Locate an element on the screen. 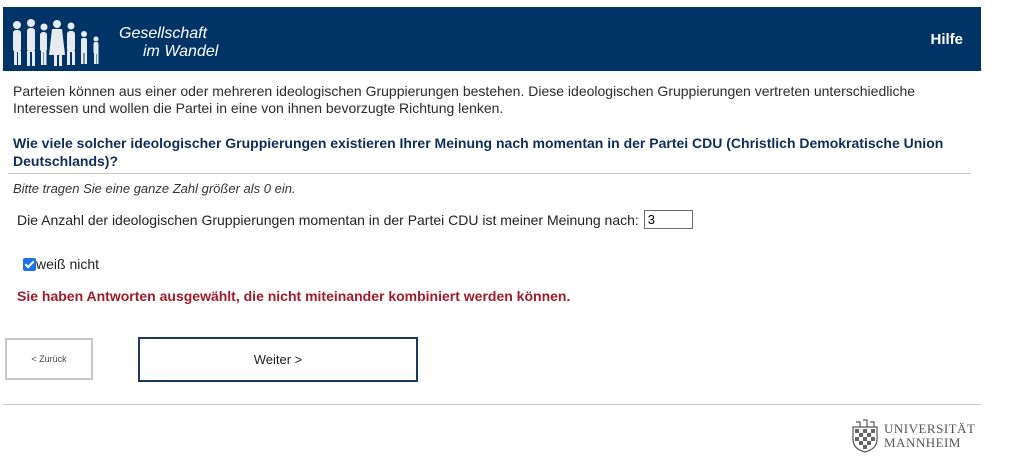 The height and width of the screenshot is (473, 1011). divider is located at coordinates (489, 173).